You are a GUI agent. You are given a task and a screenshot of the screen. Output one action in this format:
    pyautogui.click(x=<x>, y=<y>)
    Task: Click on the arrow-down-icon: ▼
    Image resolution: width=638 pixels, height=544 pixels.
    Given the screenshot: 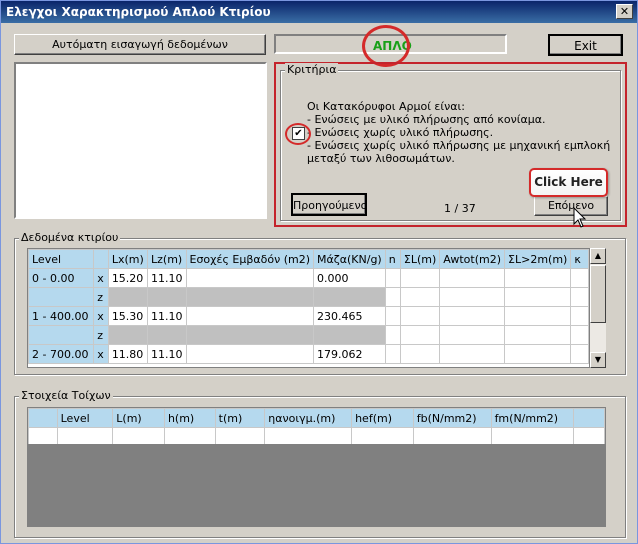 What is the action you would take?
    pyautogui.click(x=598, y=359)
    